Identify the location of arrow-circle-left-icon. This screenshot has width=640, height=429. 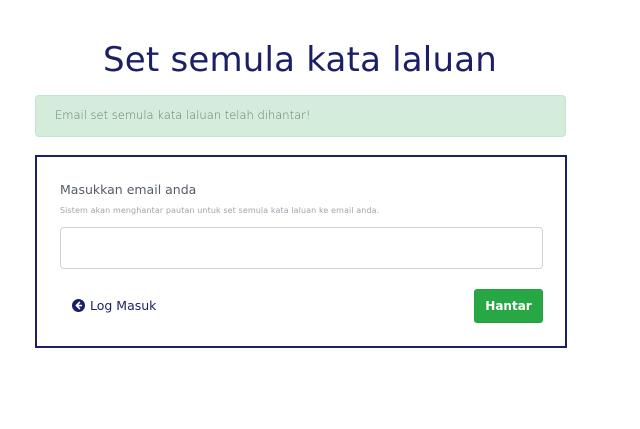
(78, 305).